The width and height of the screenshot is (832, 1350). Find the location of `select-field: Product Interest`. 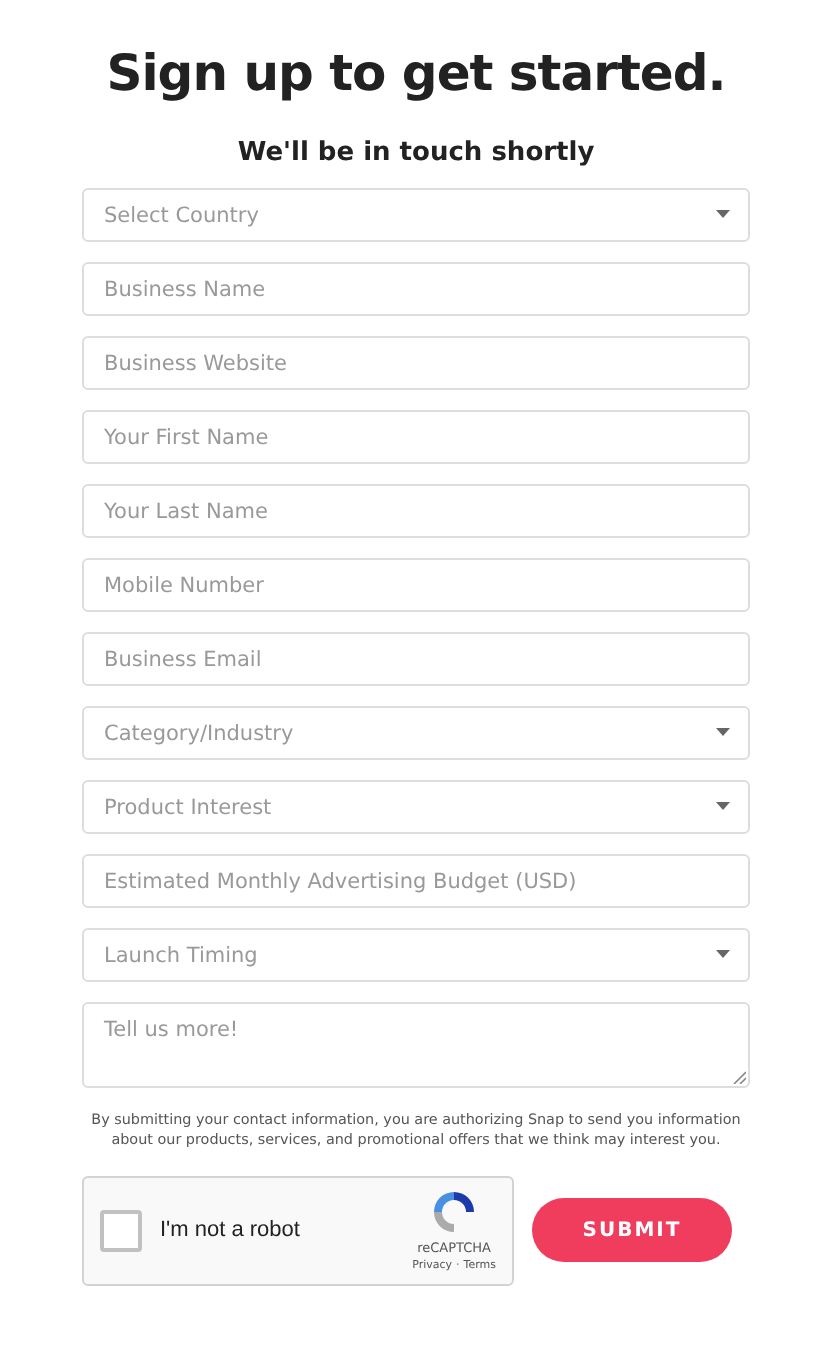

select-field: Product Interest is located at coordinates (416, 807).